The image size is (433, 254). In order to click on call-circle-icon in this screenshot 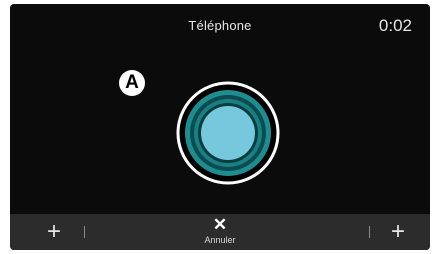, I will do `click(228, 133)`.